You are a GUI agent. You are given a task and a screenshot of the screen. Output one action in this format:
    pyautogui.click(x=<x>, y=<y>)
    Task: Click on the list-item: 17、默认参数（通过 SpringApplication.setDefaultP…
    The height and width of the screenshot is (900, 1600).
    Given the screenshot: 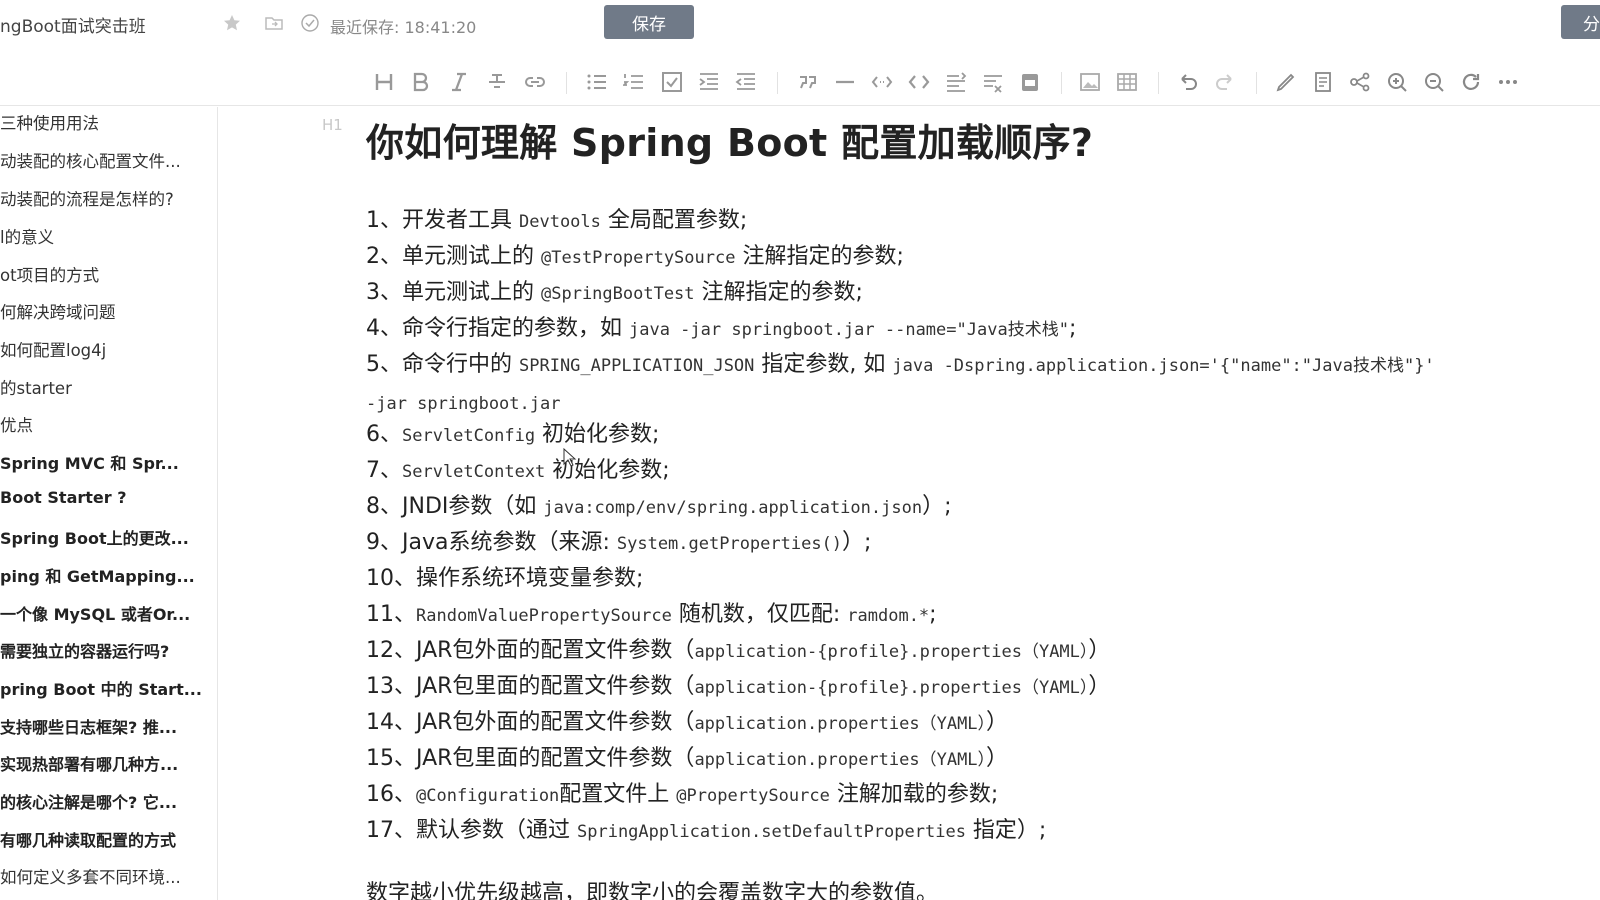 What is the action you would take?
    pyautogui.click(x=706, y=831)
    